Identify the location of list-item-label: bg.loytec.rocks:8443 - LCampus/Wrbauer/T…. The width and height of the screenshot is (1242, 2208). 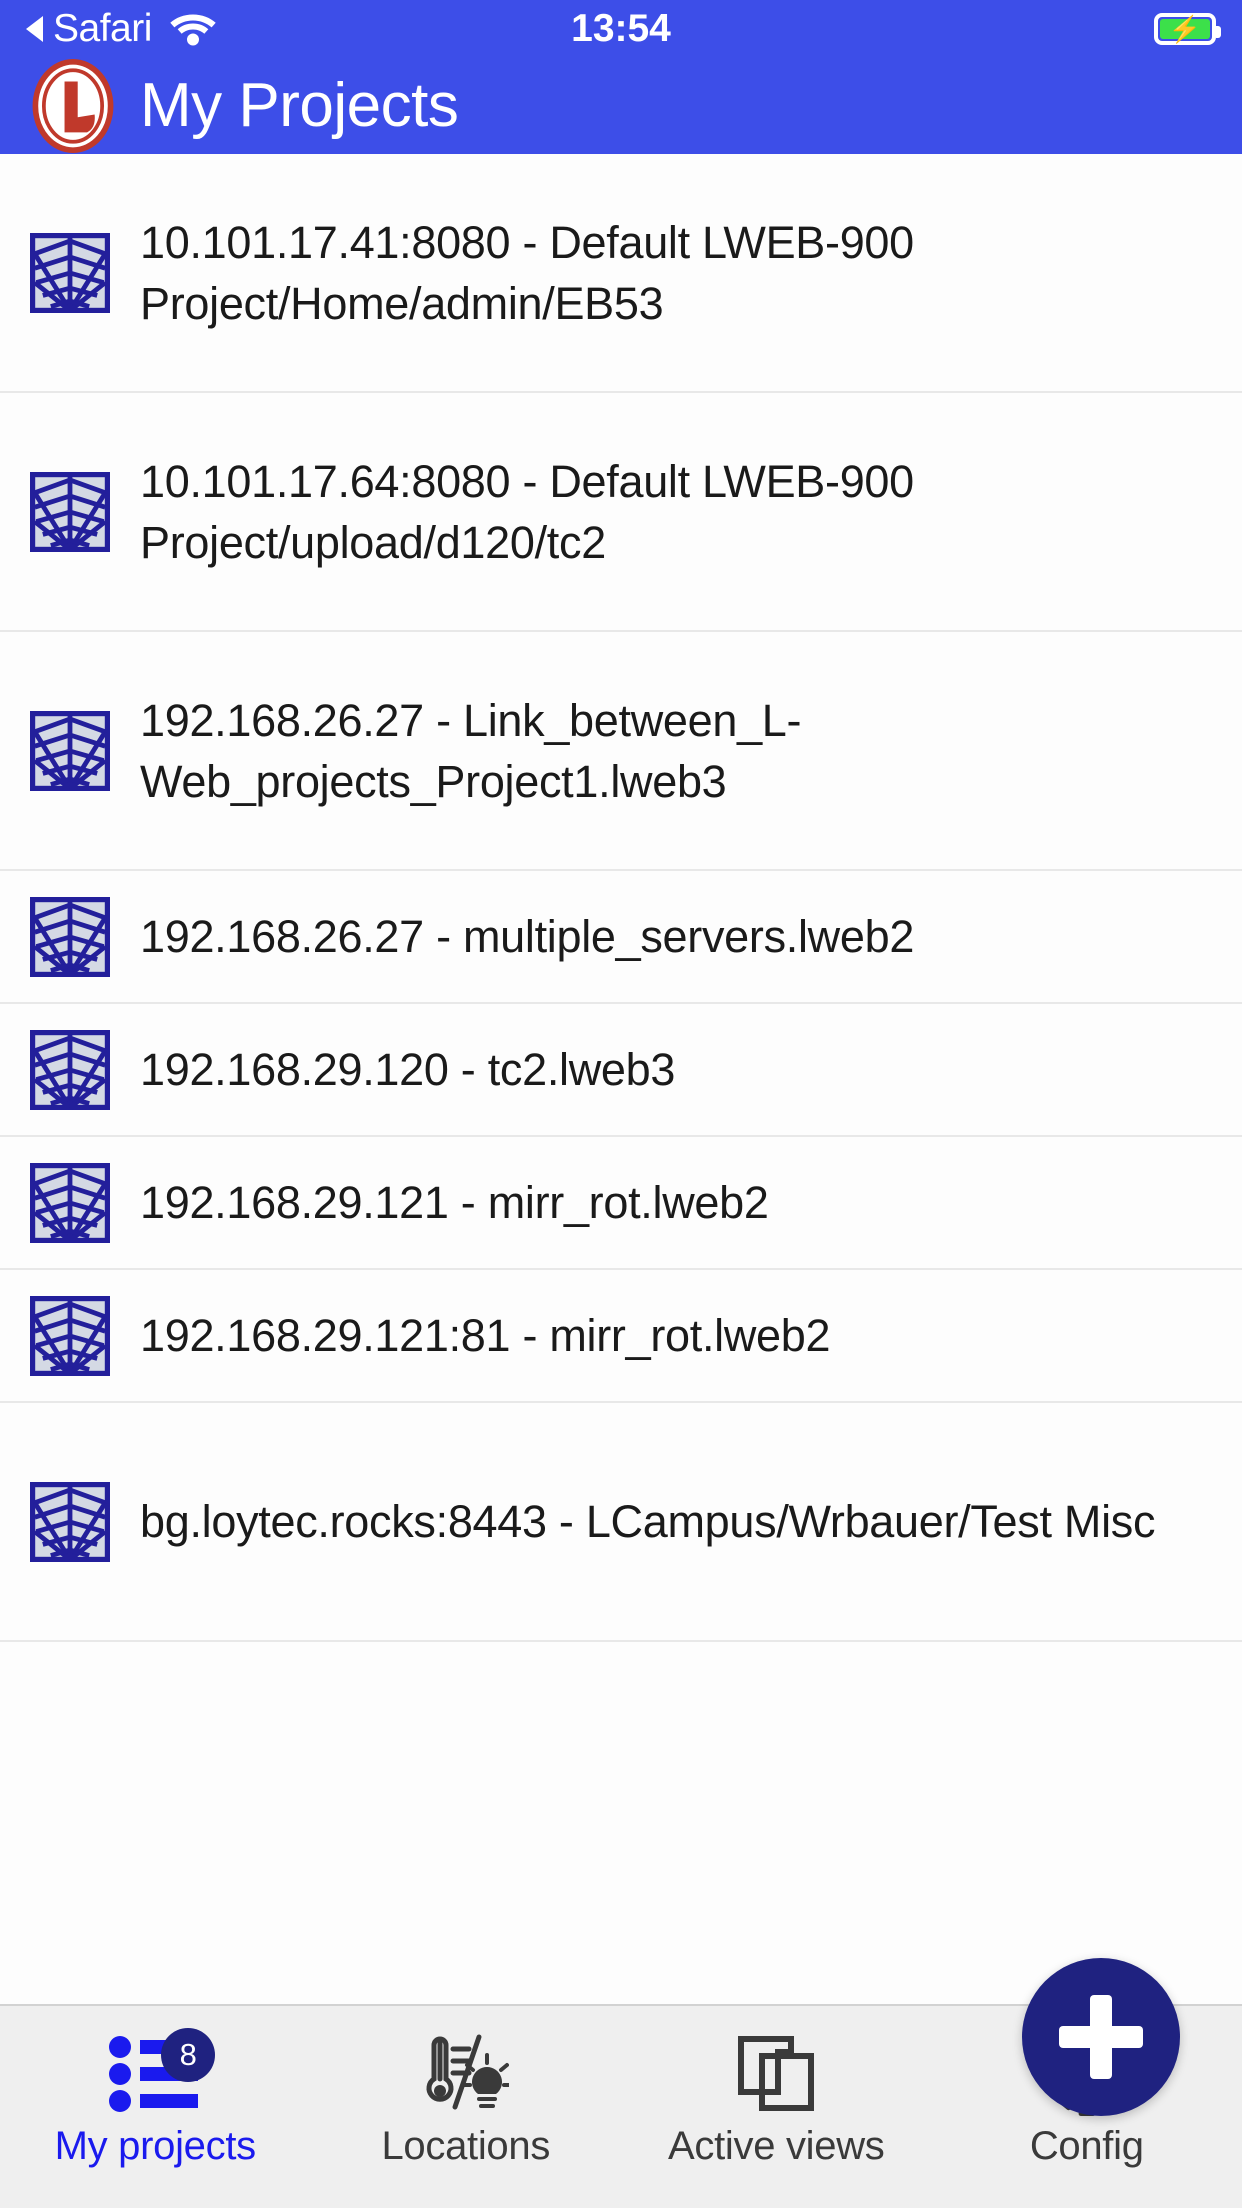
(648, 1521).